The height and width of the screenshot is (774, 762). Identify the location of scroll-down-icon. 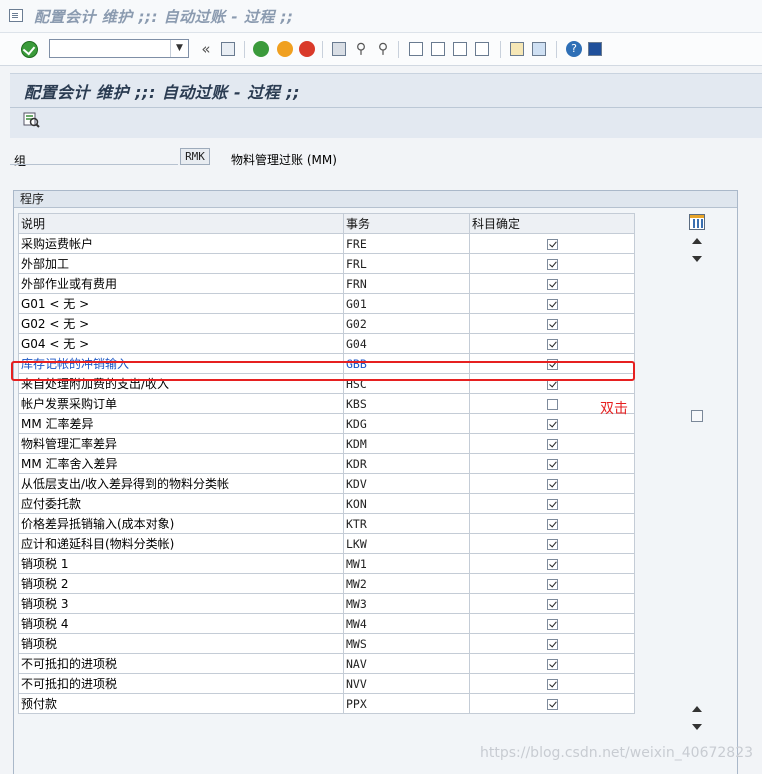
(697, 259).